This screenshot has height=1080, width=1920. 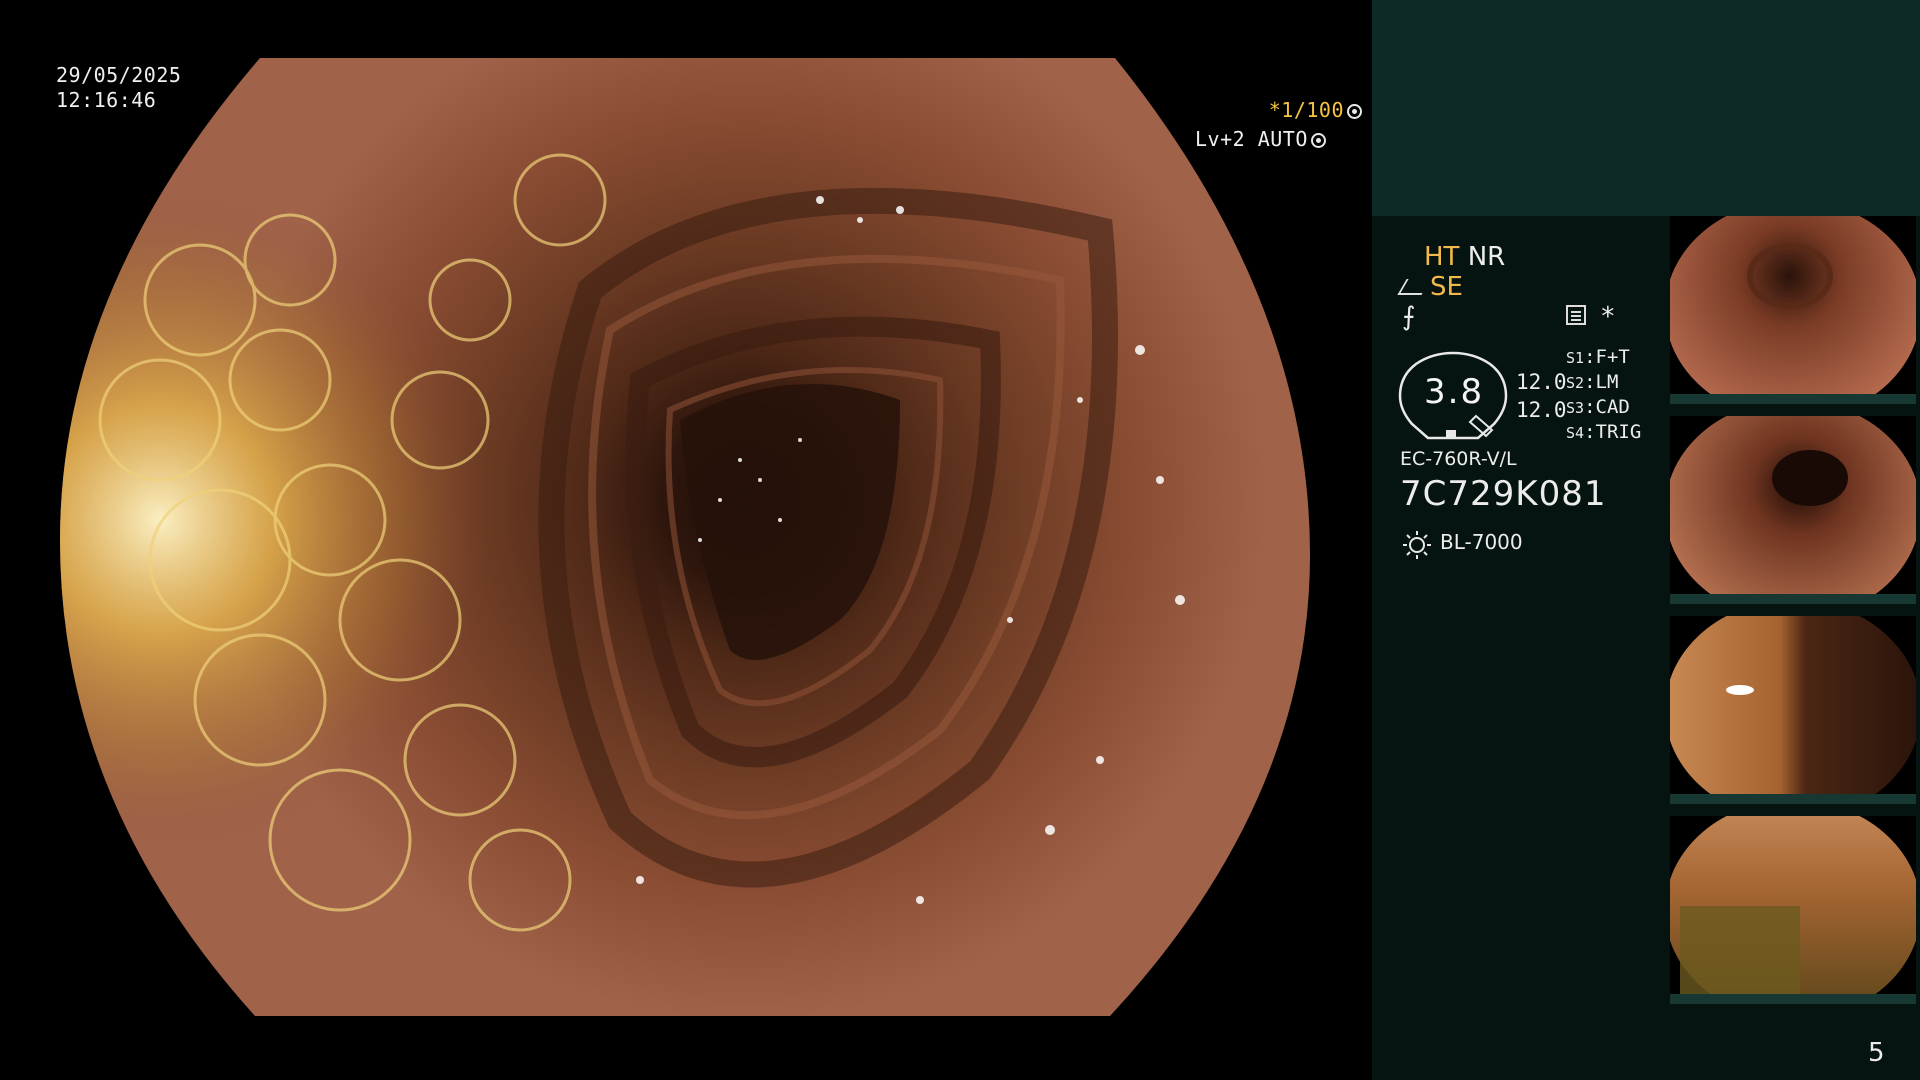 What do you see at coordinates (1541, 382) in the screenshot?
I see `value-a: 12.0` at bounding box center [1541, 382].